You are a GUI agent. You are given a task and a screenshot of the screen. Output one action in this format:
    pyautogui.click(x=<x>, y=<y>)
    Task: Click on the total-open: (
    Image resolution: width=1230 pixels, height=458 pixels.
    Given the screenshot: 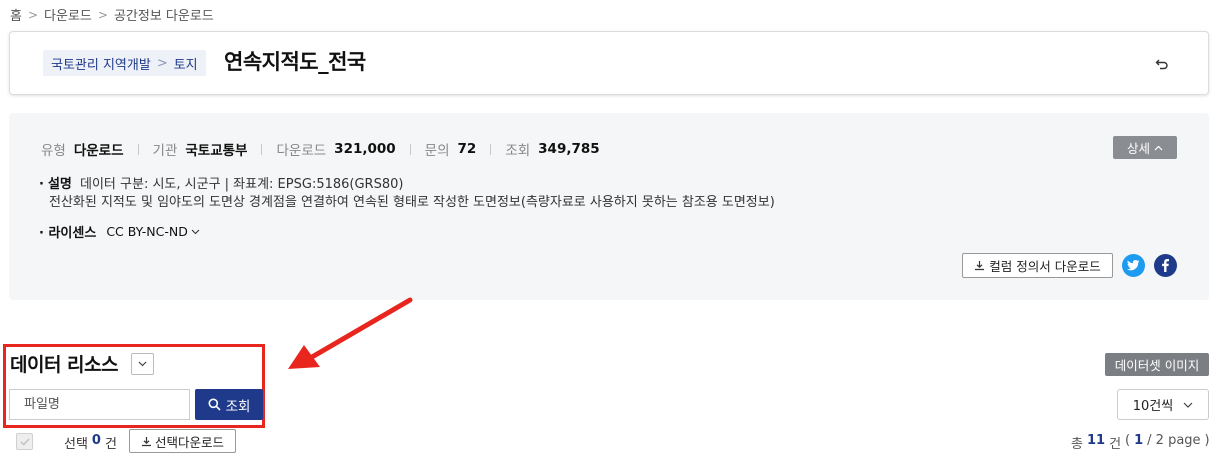 What is the action you would take?
    pyautogui.click(x=1128, y=440)
    